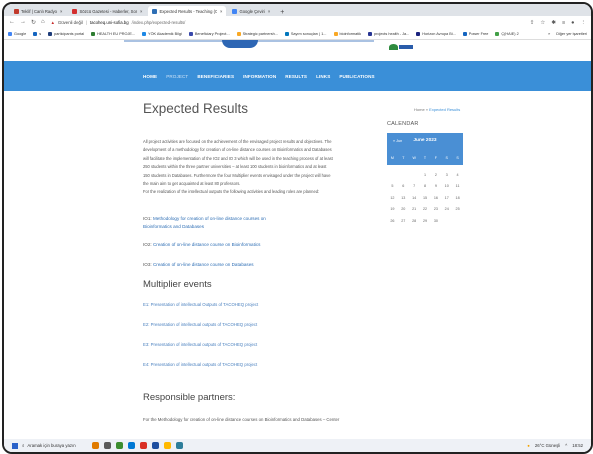  Describe the element at coordinates (528, 445) in the screenshot. I see `weather-icon: ●` at that location.